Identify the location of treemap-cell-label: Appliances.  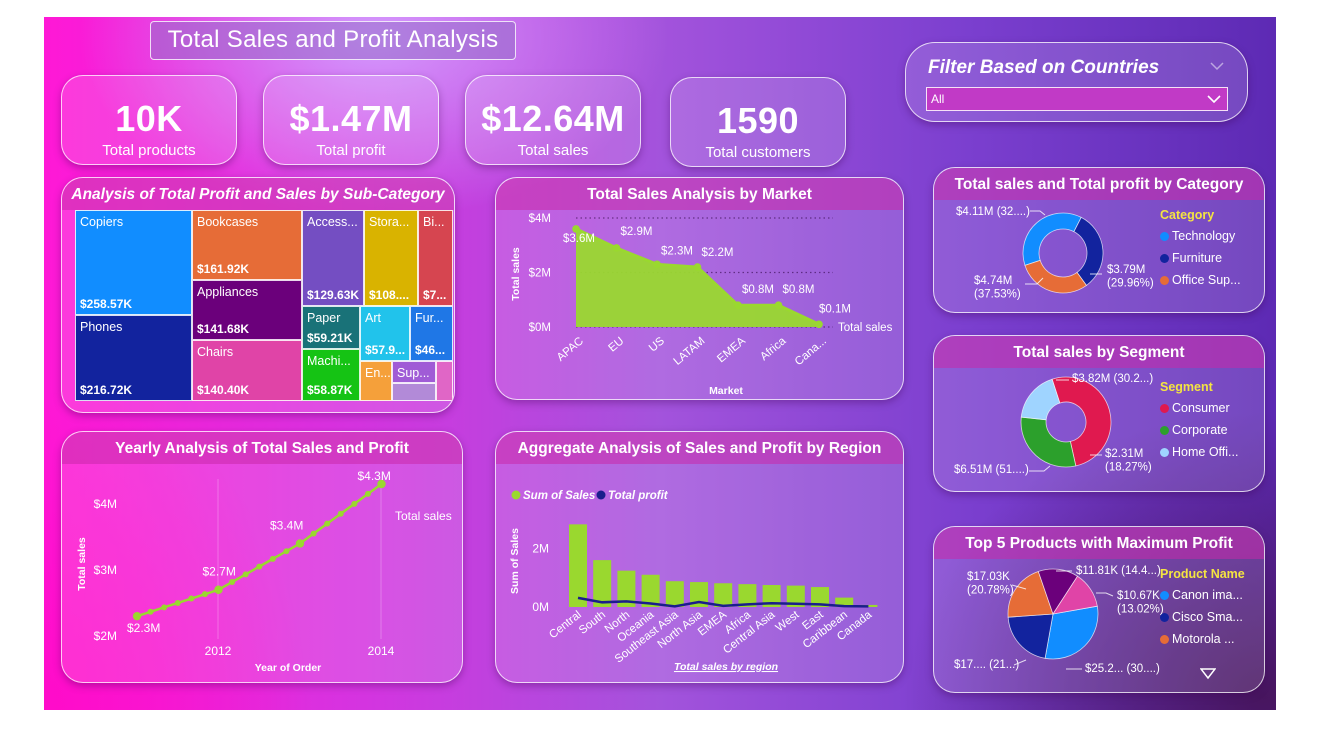
(228, 292).